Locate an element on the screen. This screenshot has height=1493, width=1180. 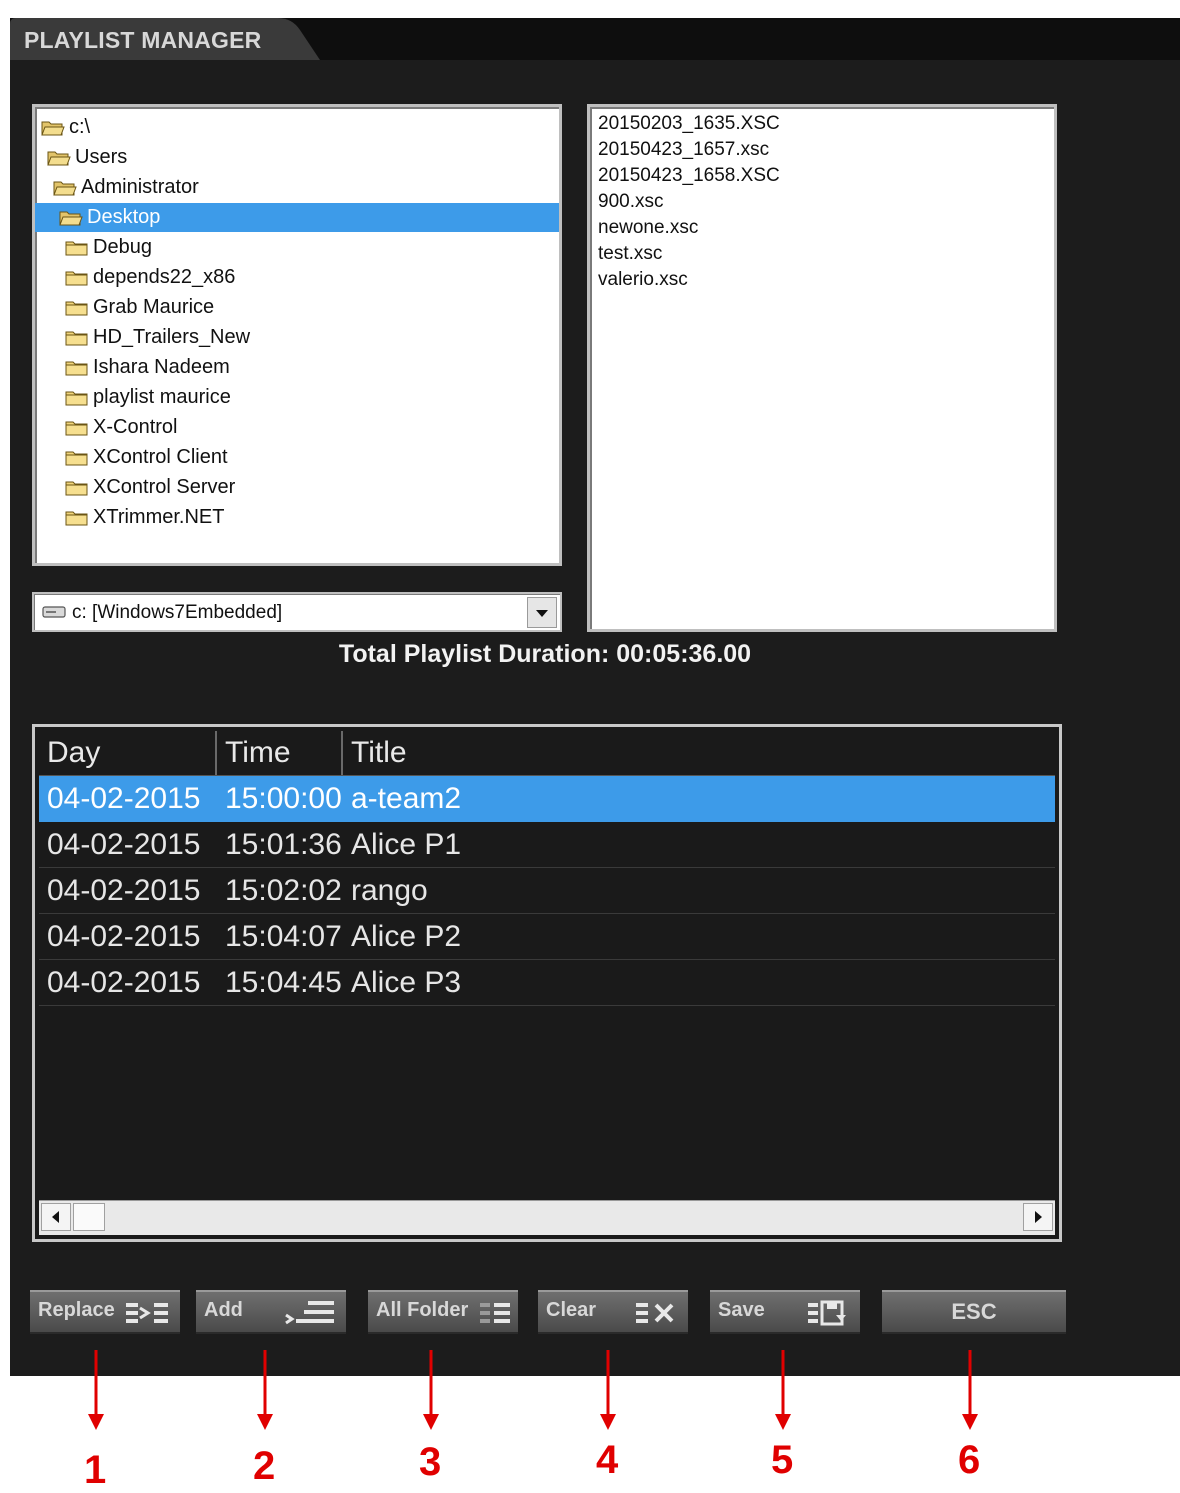
drive-dropdown-button is located at coordinates (542, 612).